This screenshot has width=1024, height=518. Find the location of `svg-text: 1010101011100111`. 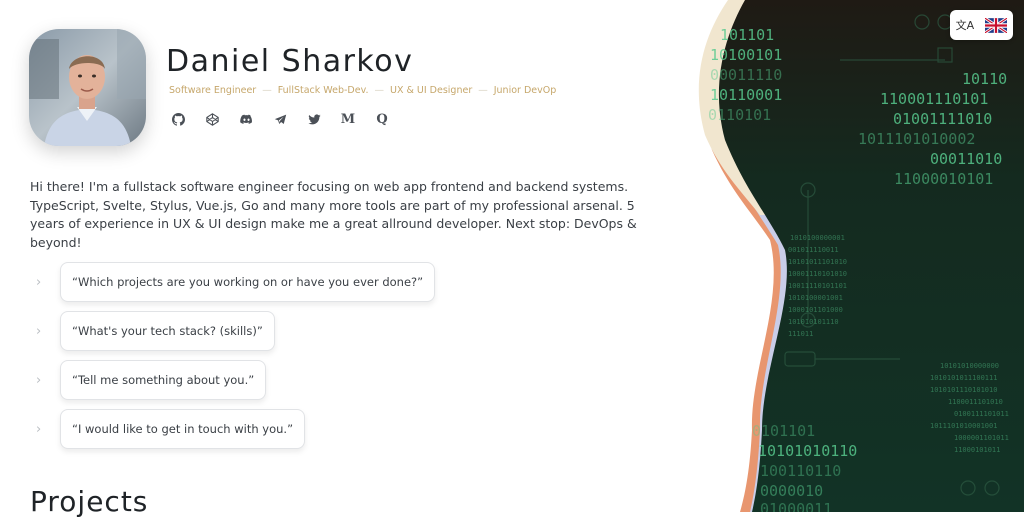

svg-text: 1010101011100111 is located at coordinates (963, 378).